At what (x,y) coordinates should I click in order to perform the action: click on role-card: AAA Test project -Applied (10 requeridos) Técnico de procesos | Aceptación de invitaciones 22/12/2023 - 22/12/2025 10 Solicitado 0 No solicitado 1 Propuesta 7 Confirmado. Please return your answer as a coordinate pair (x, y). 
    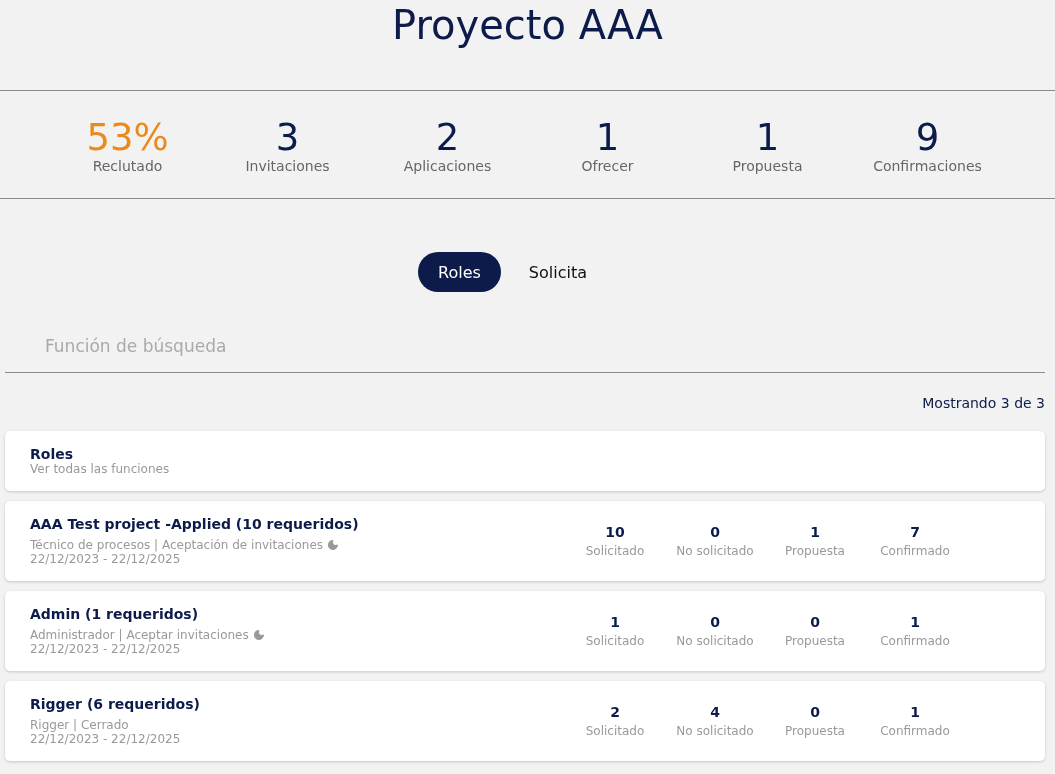
    Looking at the image, I should click on (525, 541).